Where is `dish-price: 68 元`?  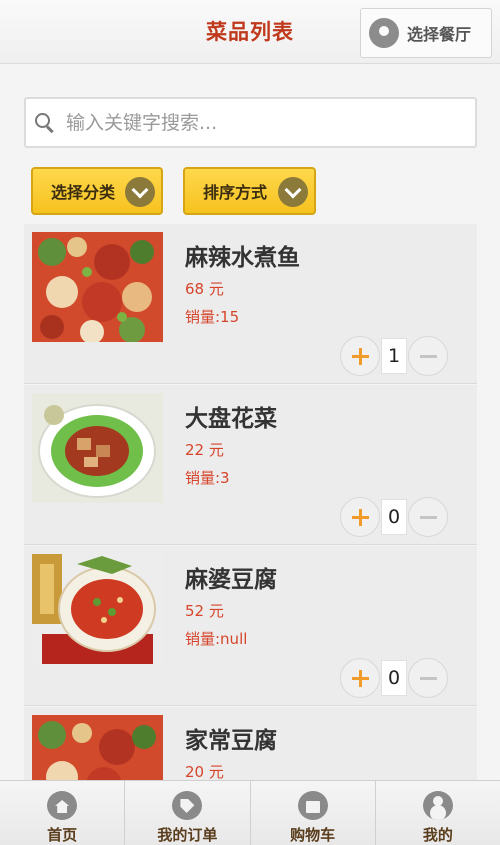
dish-price: 68 元 is located at coordinates (204, 289).